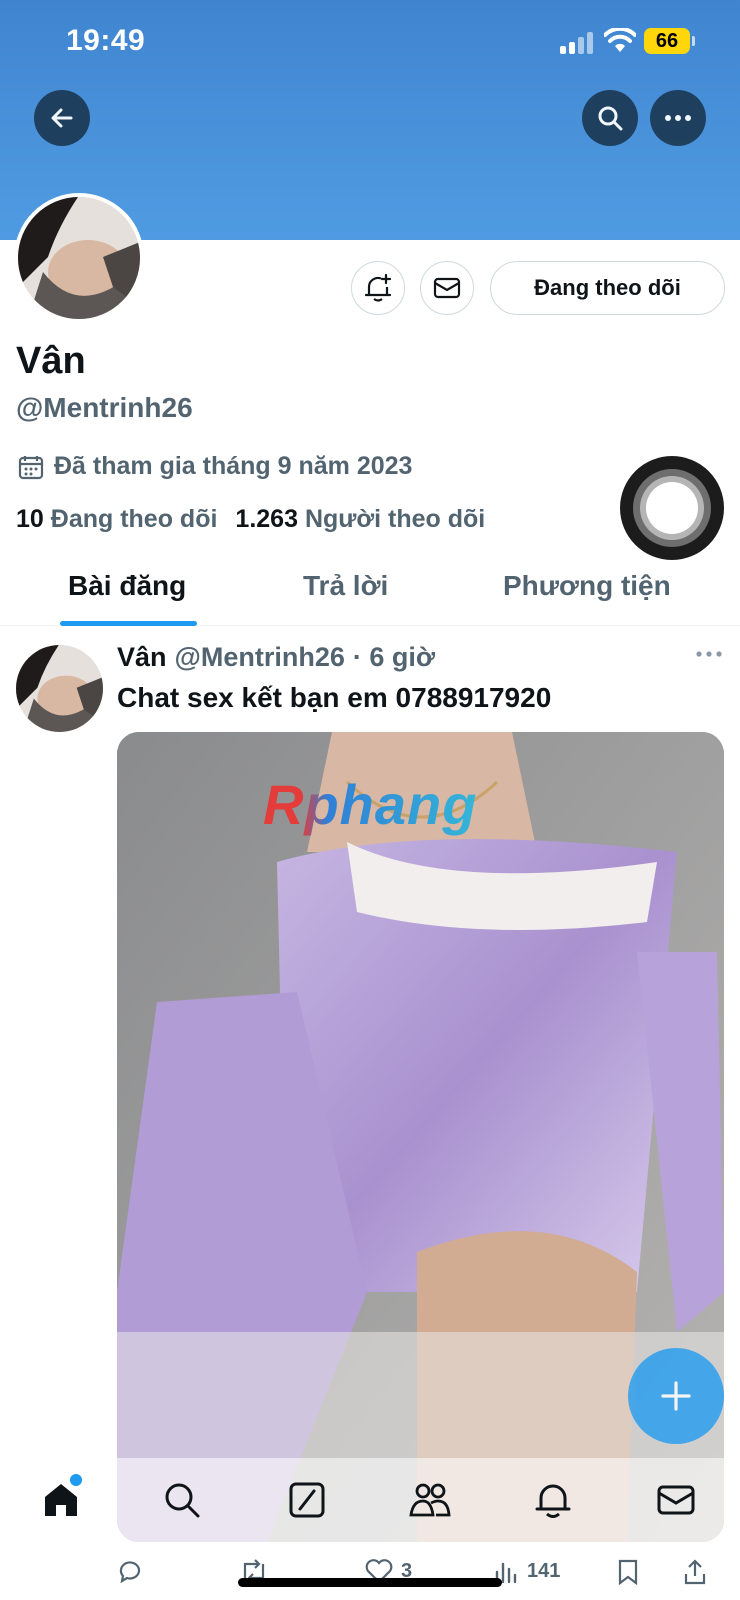  Describe the element at coordinates (526, 1571) in the screenshot. I see `views-action: 141` at that location.